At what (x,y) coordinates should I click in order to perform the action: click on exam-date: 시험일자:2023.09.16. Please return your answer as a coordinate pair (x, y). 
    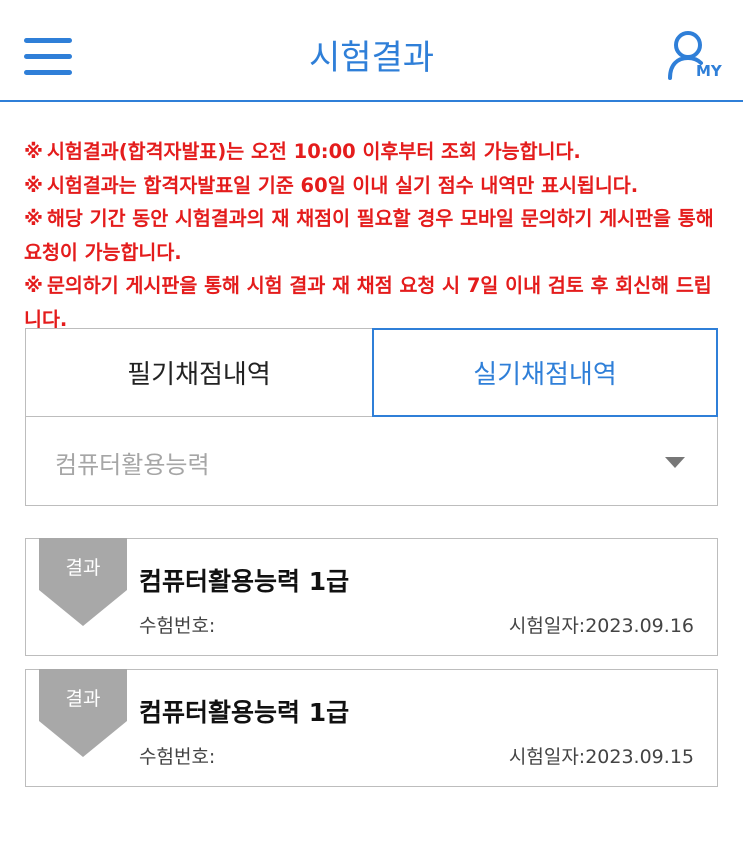
    Looking at the image, I should click on (601, 624).